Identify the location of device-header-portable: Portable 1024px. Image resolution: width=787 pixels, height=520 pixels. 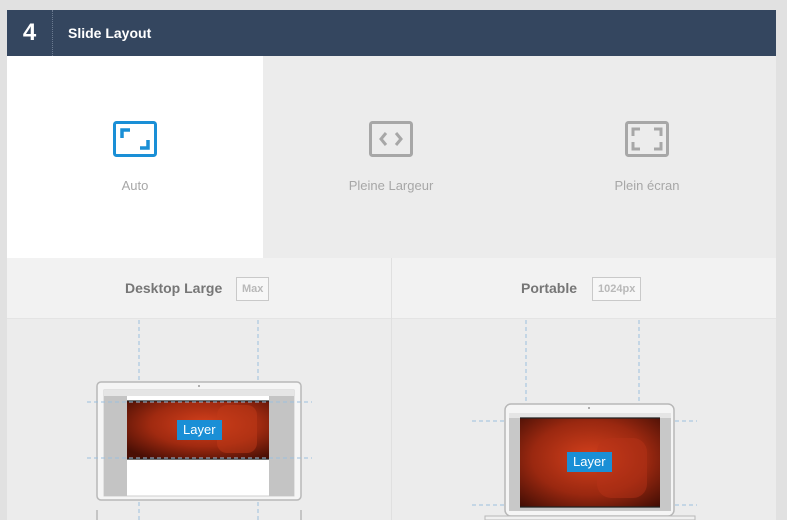
(584, 288).